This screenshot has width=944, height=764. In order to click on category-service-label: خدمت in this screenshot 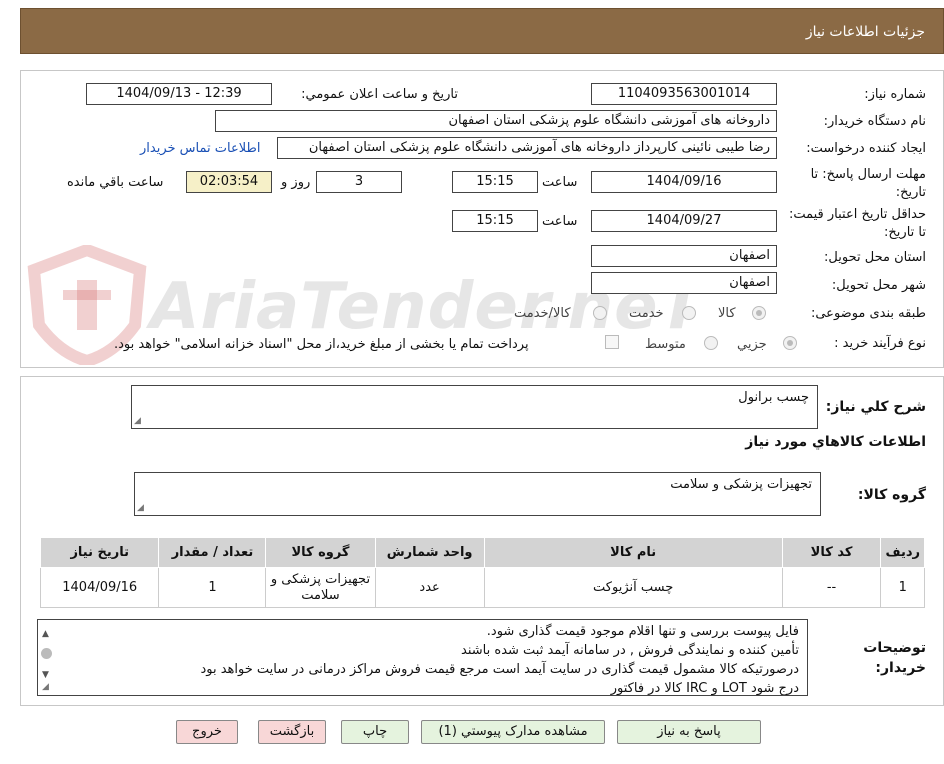, I will do `click(646, 313)`.